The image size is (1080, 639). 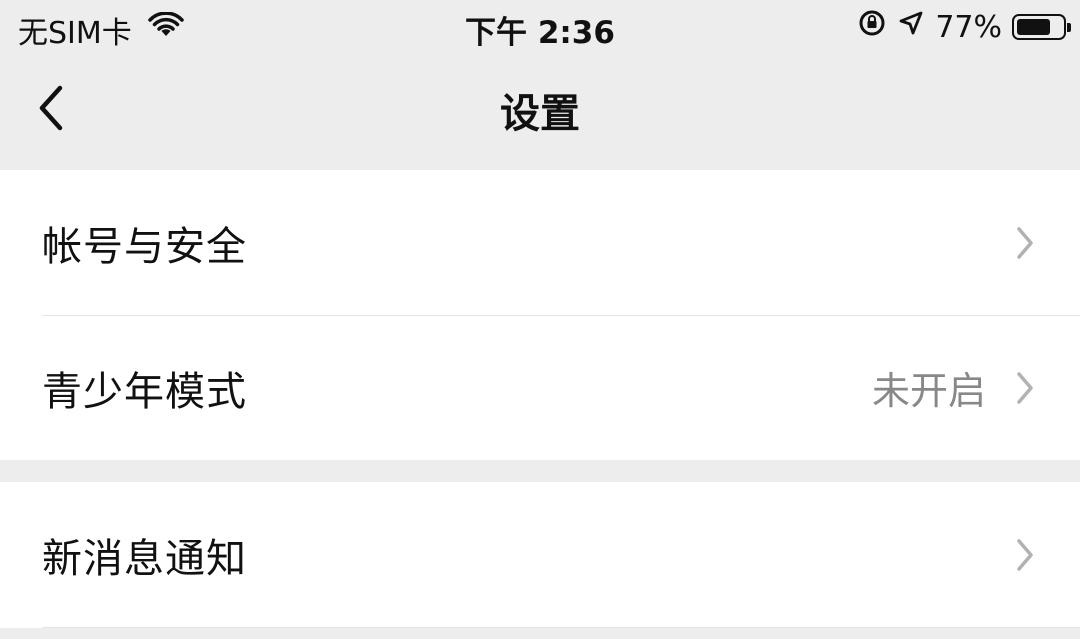 What do you see at coordinates (911, 27) in the screenshot?
I see `location-arrow-icon` at bounding box center [911, 27].